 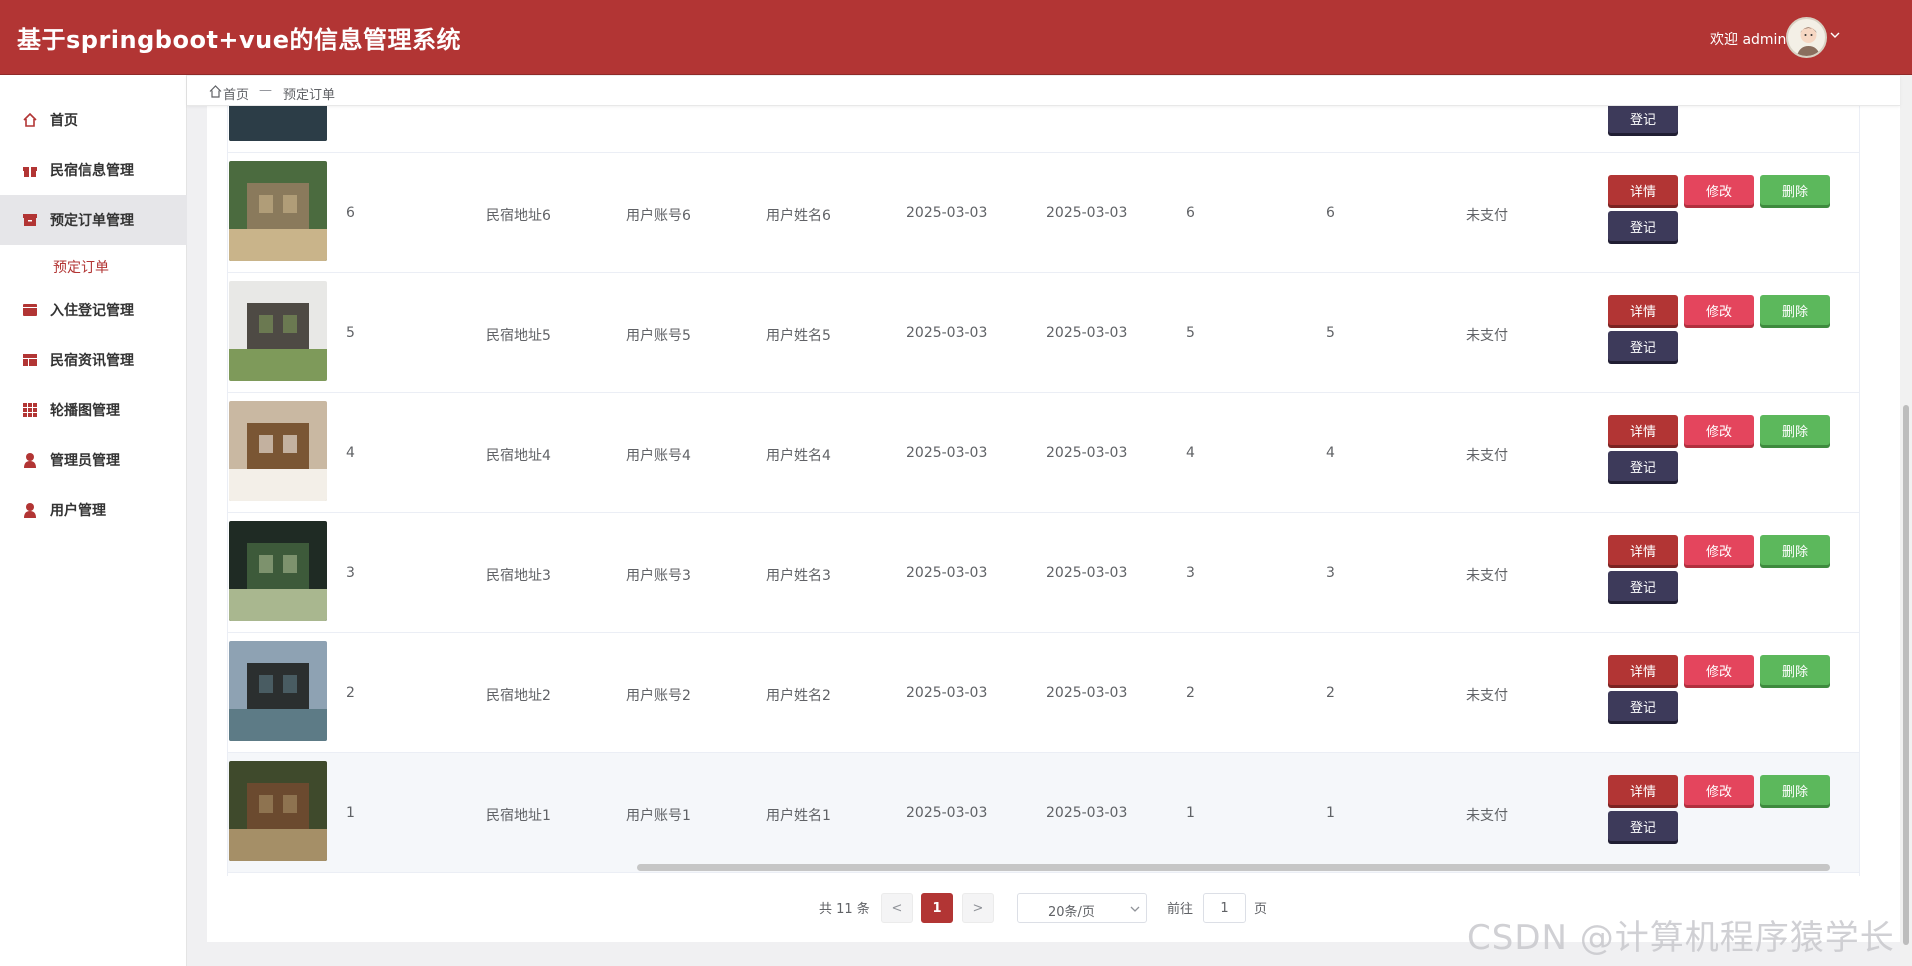 I want to click on horizontal-scrollbar, so click(x=1233, y=867).